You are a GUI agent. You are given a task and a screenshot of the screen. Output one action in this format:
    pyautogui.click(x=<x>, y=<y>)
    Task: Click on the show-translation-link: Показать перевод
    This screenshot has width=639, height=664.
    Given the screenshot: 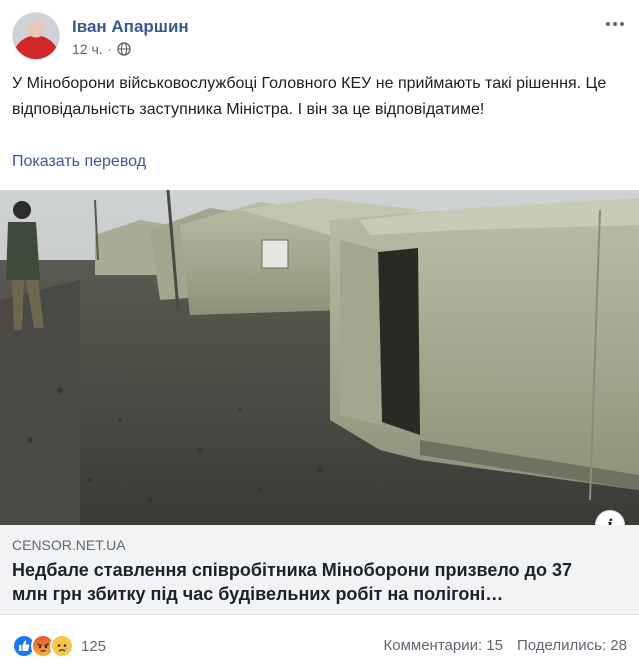 What is the action you would take?
    pyautogui.click(x=79, y=162)
    